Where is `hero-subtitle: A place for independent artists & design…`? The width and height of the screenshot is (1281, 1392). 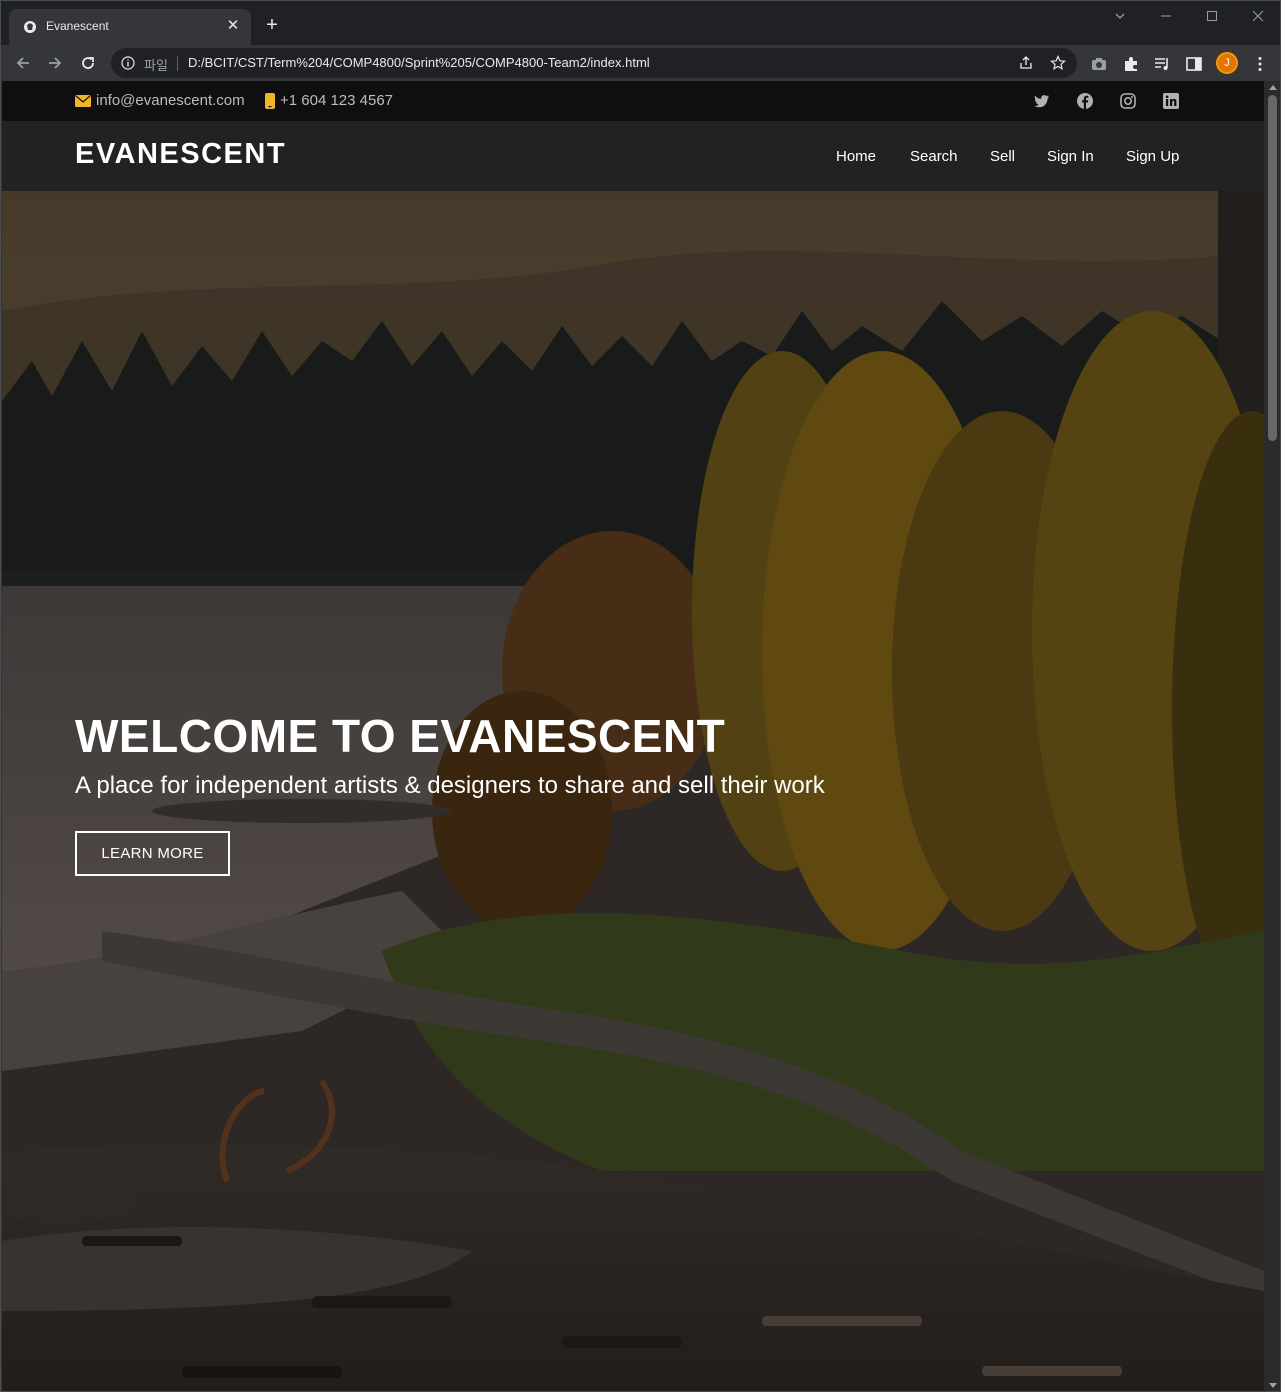 hero-subtitle: A place for independent artists & design… is located at coordinates (450, 785).